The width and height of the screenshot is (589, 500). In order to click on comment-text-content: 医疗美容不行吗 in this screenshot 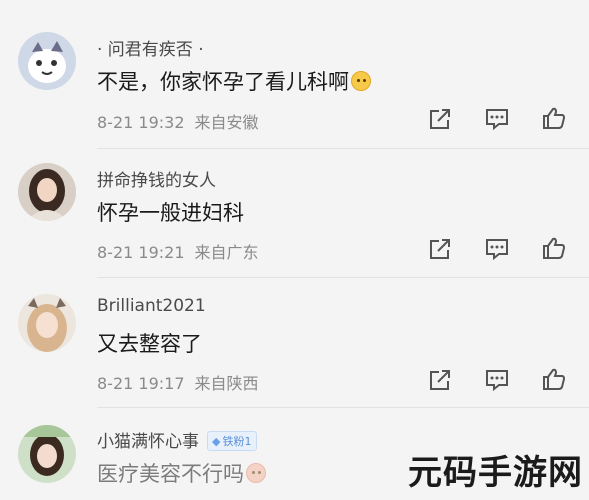, I will do `click(170, 474)`.